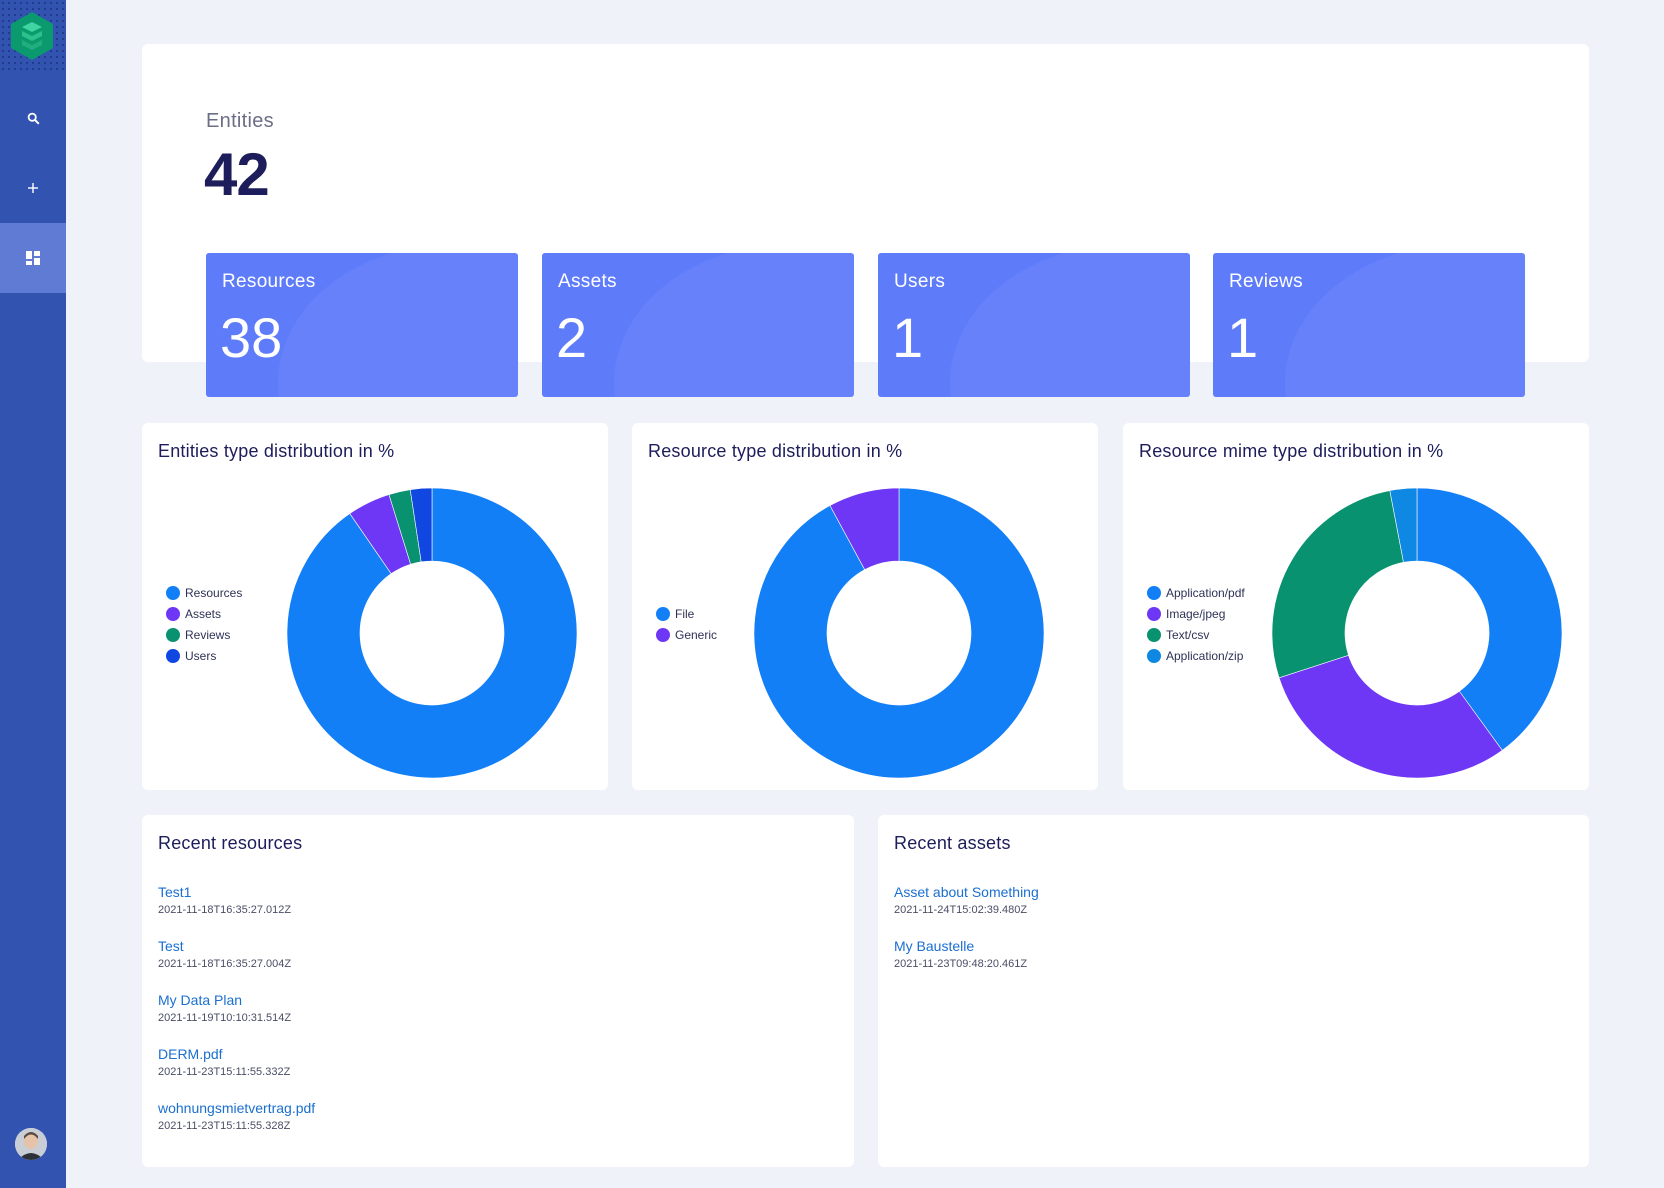 The height and width of the screenshot is (1188, 1664). I want to click on list-item: Test 2021-11-18T16:35:27.004Z, so click(236, 964).